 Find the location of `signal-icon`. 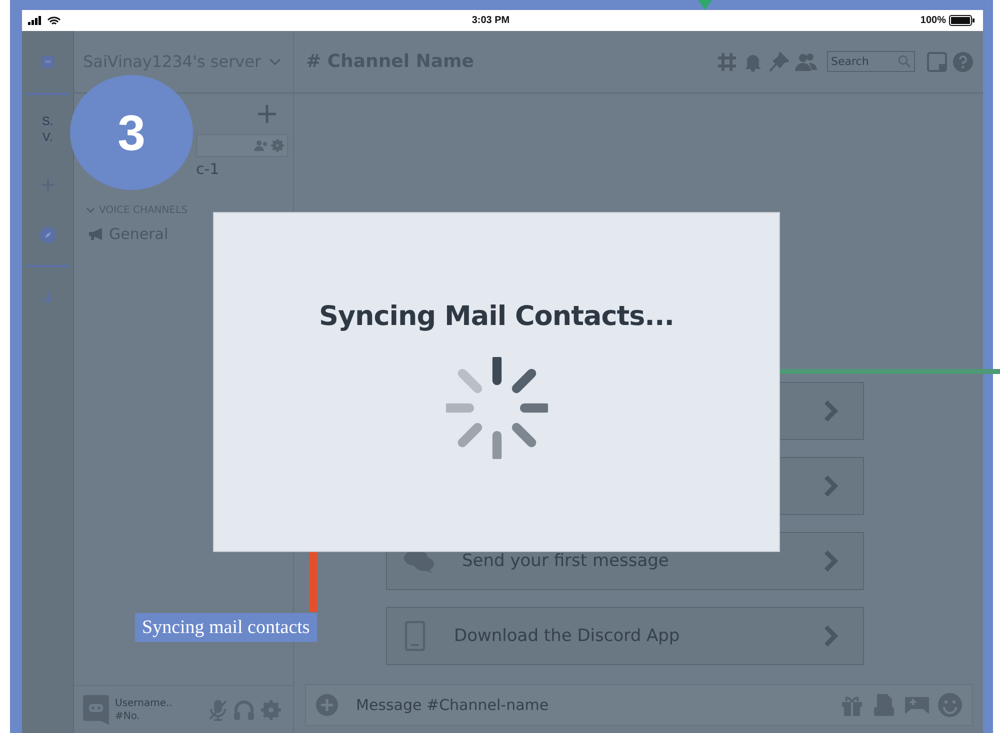

signal-icon is located at coordinates (35, 20).